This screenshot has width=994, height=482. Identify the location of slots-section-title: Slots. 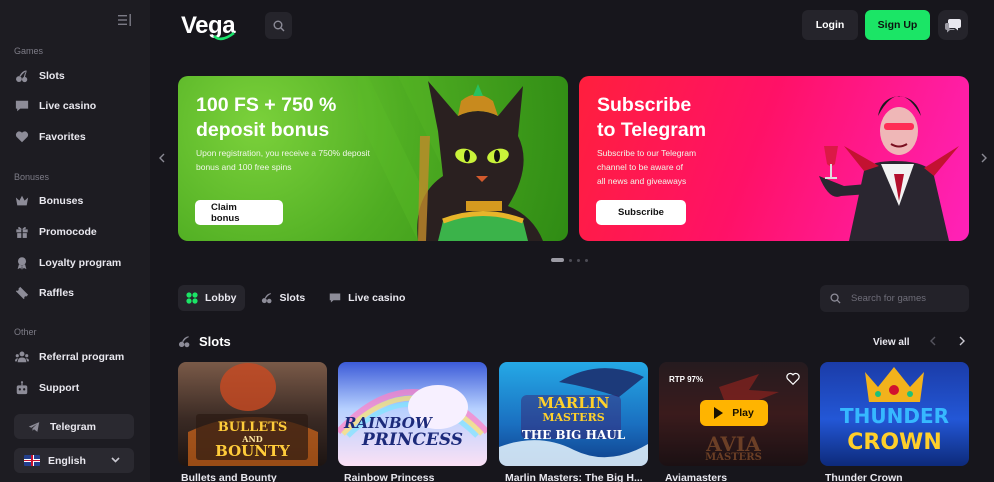
(204, 341).